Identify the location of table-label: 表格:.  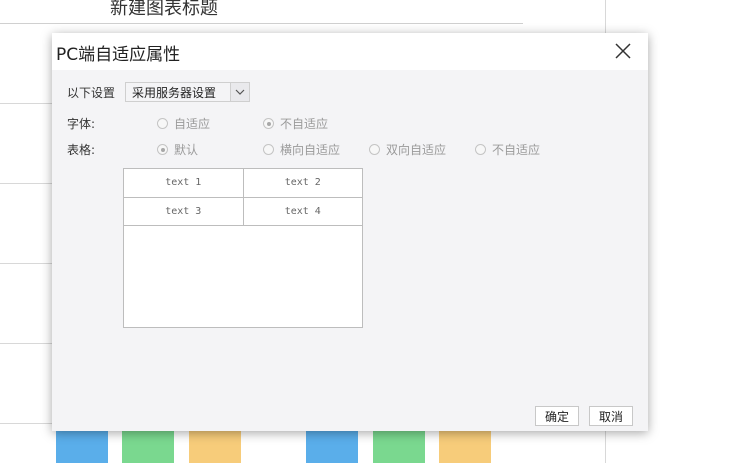
(81, 150).